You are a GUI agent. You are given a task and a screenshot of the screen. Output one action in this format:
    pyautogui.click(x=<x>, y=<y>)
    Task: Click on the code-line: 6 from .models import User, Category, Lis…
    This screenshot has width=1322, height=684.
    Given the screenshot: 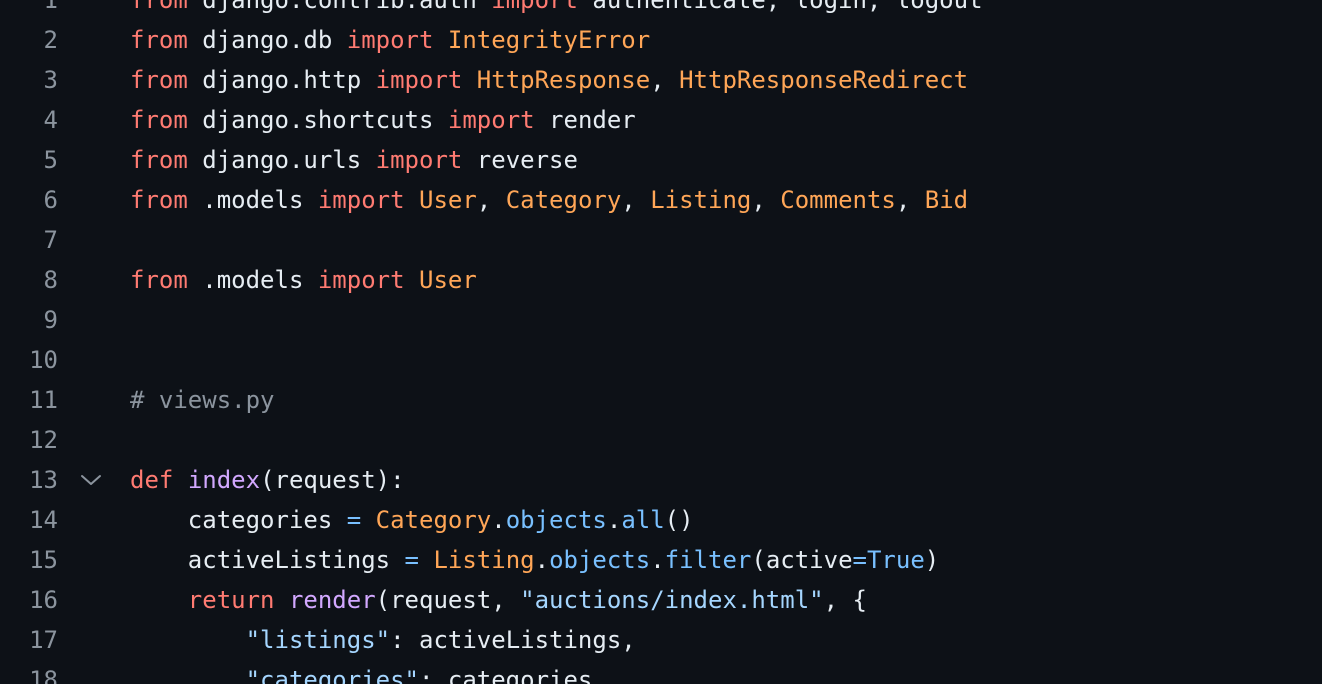 What is the action you would take?
    pyautogui.click(x=661, y=200)
    